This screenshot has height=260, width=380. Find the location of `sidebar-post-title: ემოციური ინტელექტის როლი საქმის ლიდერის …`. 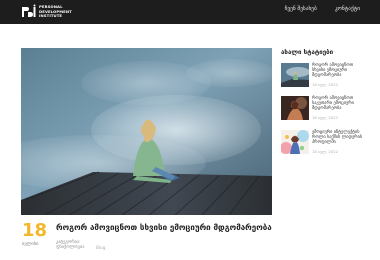

sidebar-post-title: ემოციური ინტელექტის როლი საქმის ლიდერის … is located at coordinates (339, 137).